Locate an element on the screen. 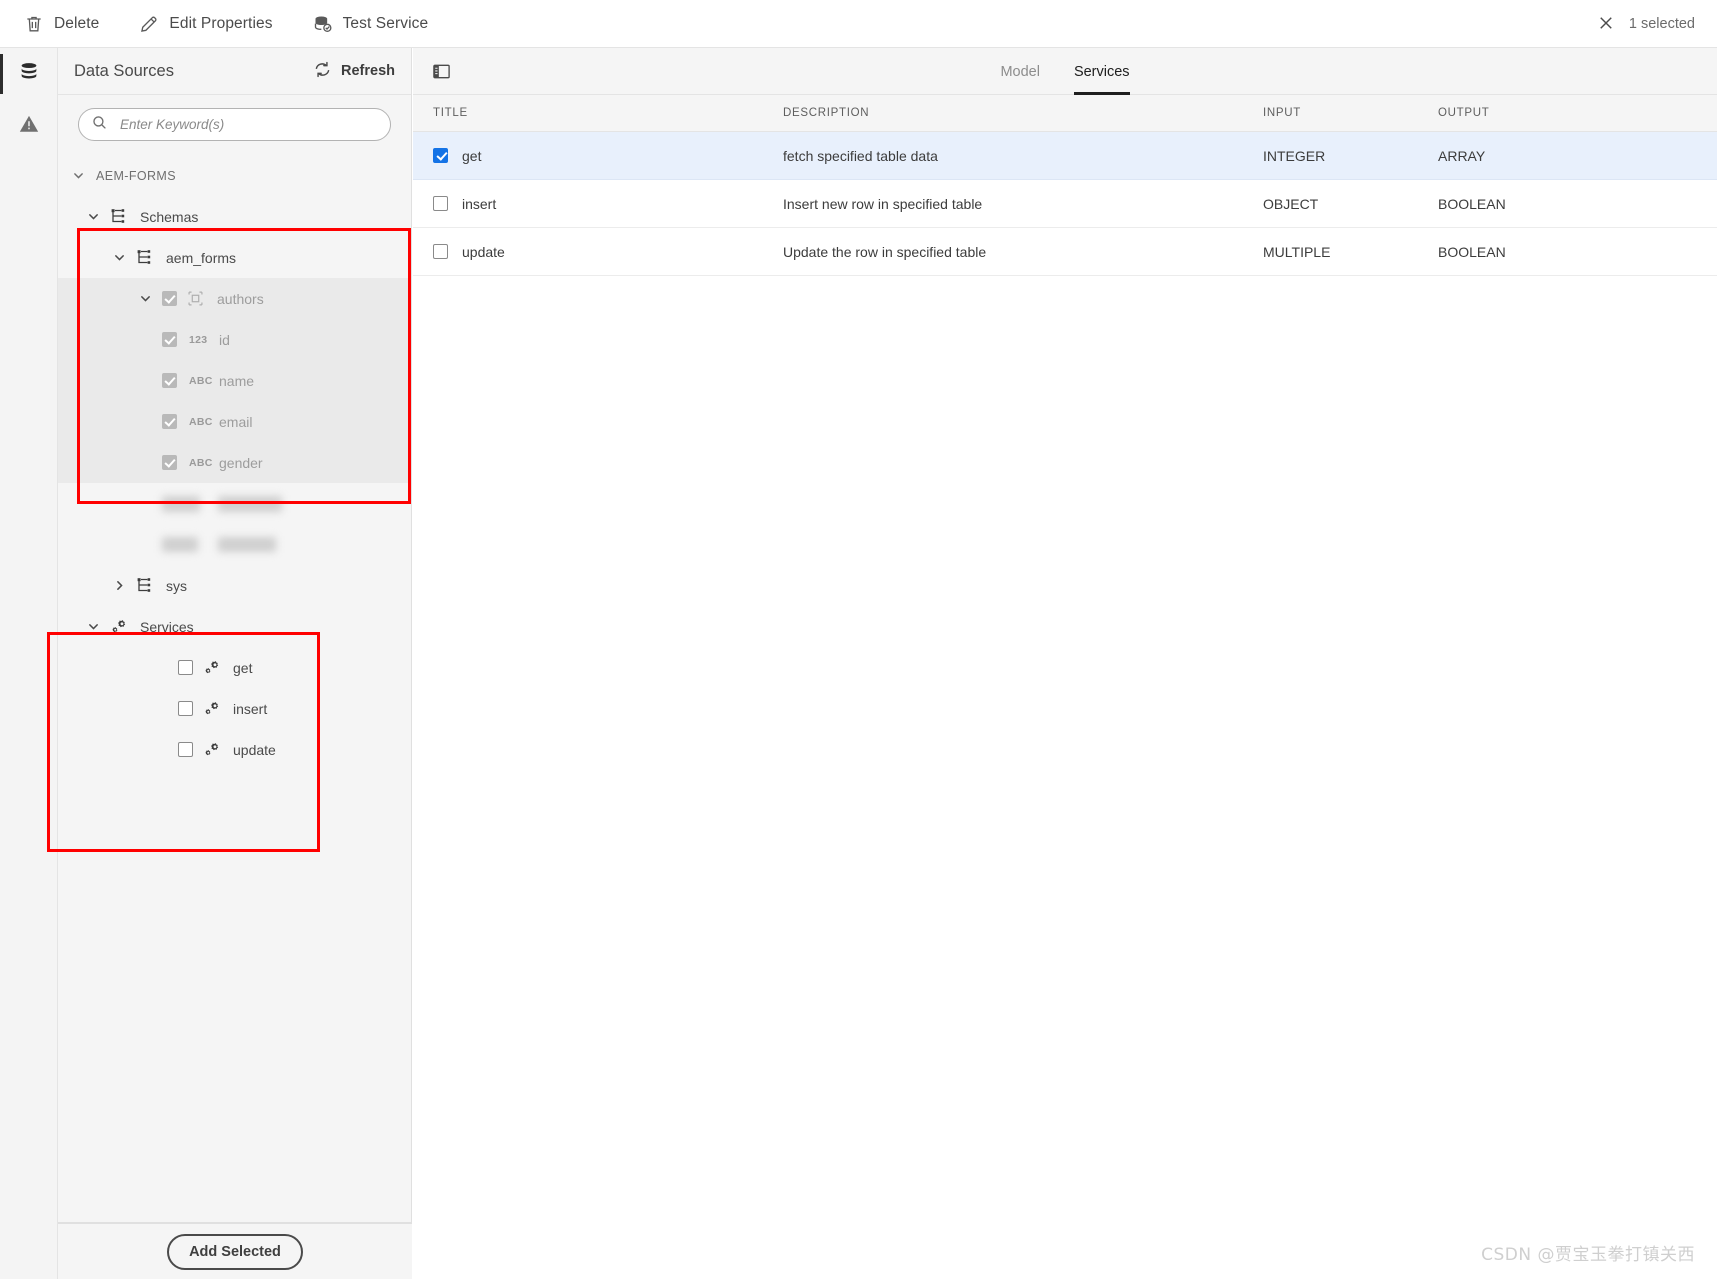  edit-properties-button: Edit Properties is located at coordinates (205, 24).